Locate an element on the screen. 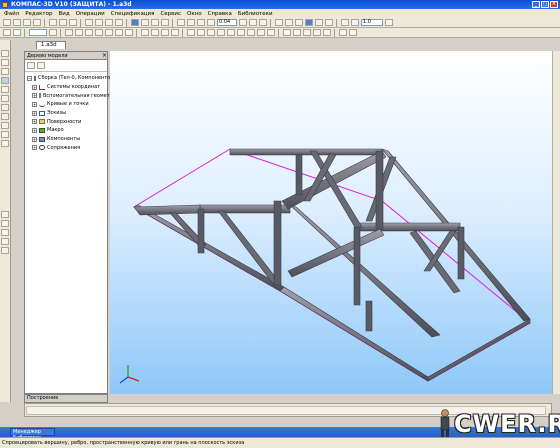  menu-file: Файл is located at coordinates (11, 14).